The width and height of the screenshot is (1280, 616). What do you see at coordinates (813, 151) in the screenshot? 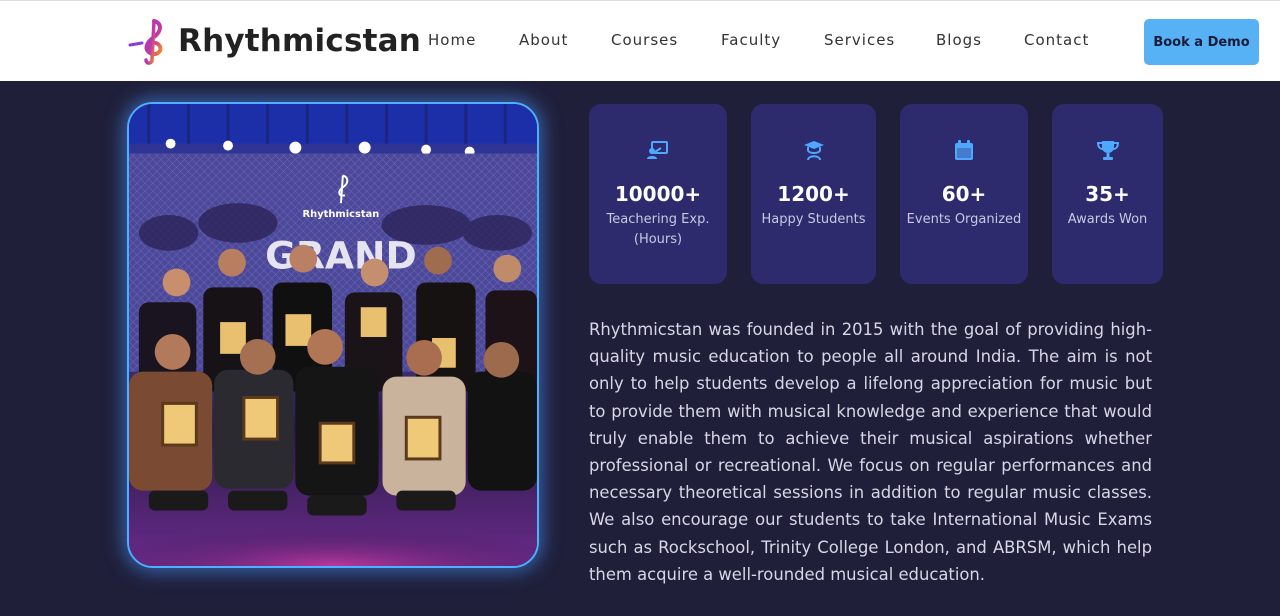
I see `graduate-icon` at bounding box center [813, 151].